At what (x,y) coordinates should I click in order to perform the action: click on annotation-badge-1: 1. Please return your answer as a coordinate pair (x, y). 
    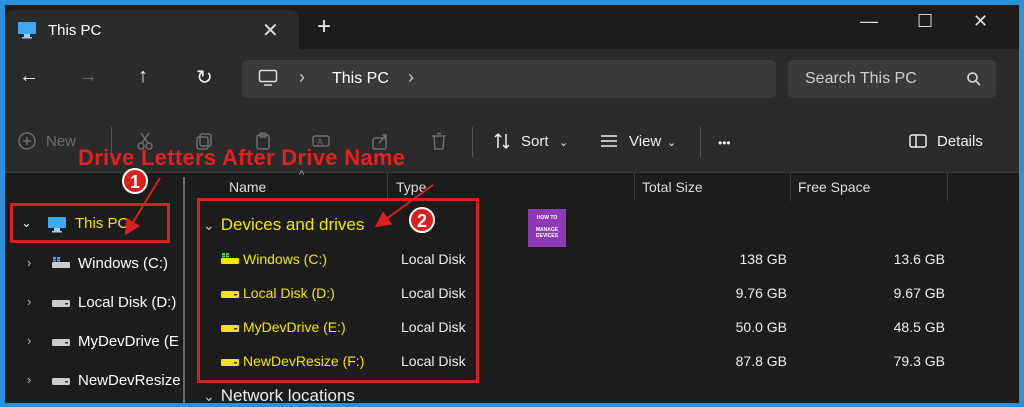
    Looking at the image, I should click on (135, 181).